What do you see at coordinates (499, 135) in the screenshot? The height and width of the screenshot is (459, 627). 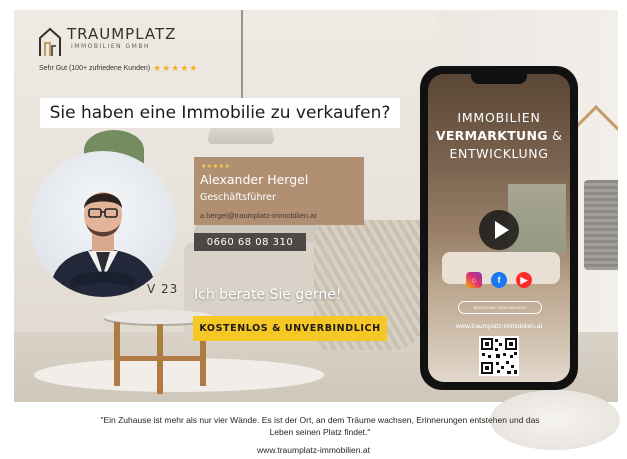 I see `screen-title-line2: VERMARKTUNG &` at bounding box center [499, 135].